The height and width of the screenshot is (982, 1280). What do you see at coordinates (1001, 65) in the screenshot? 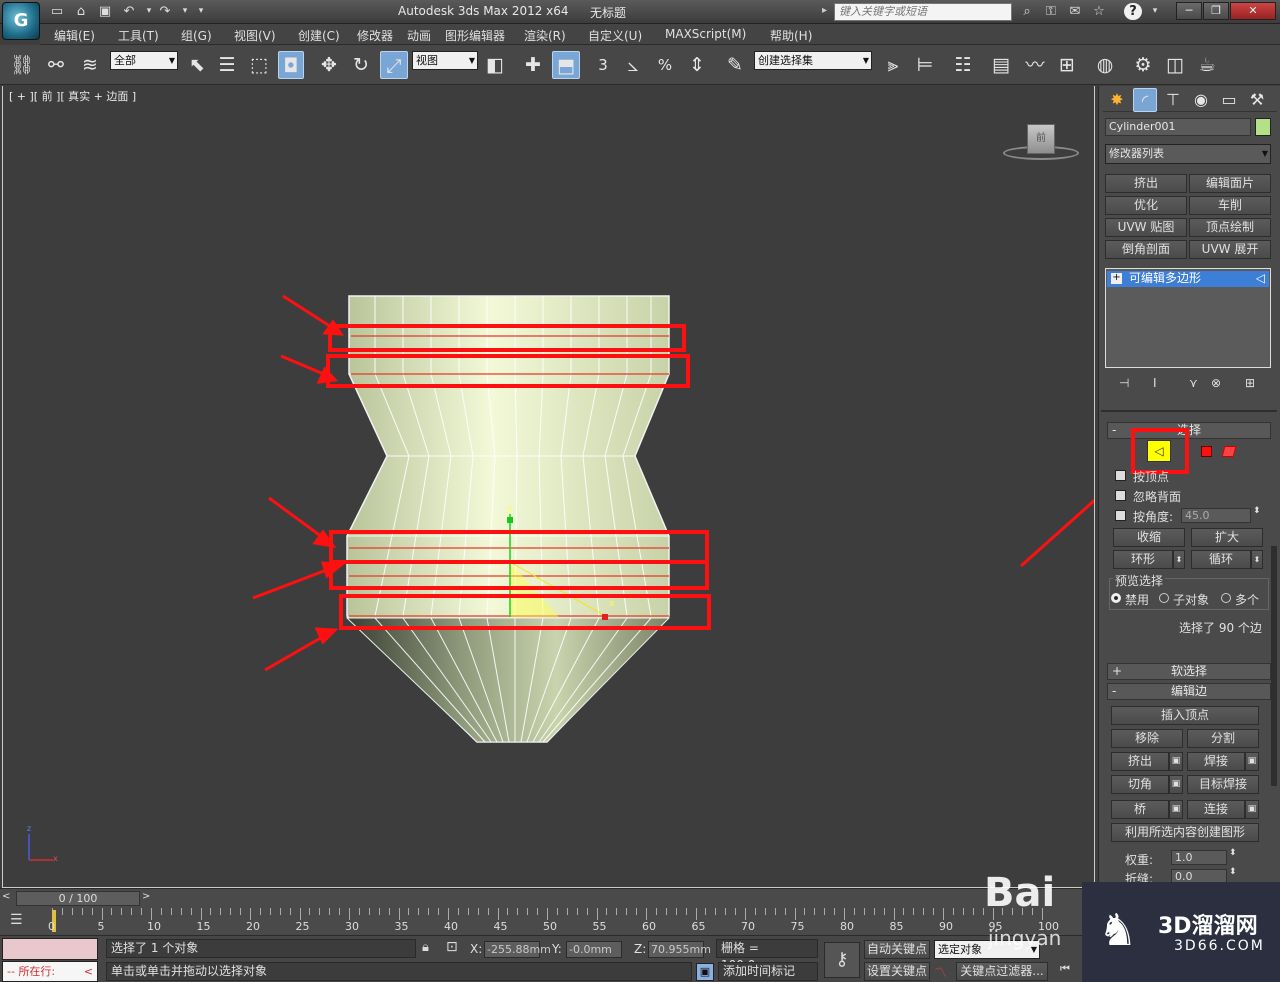
I see `graphite-ribbon-icon: ▤` at bounding box center [1001, 65].